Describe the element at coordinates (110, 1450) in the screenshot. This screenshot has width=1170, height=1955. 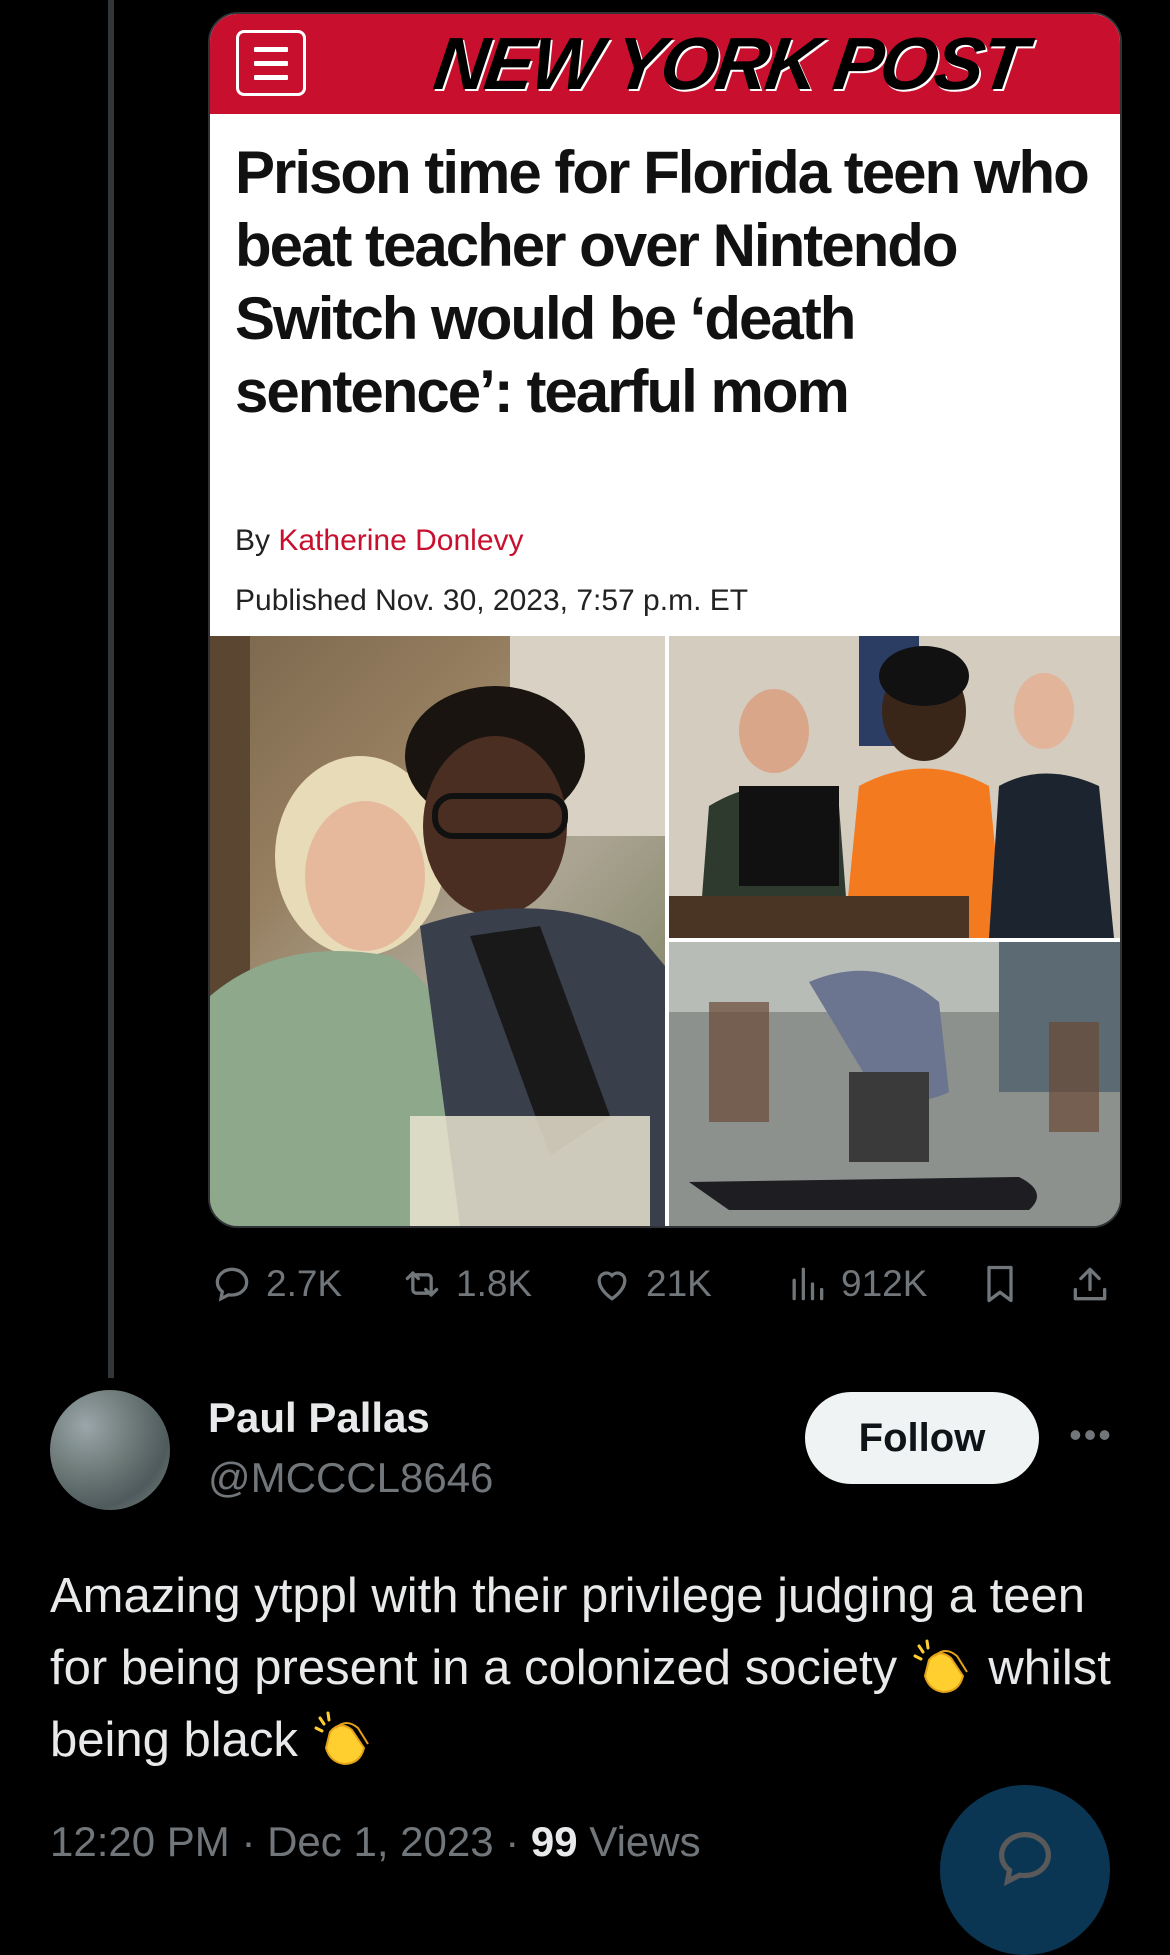
I see `avatar` at that location.